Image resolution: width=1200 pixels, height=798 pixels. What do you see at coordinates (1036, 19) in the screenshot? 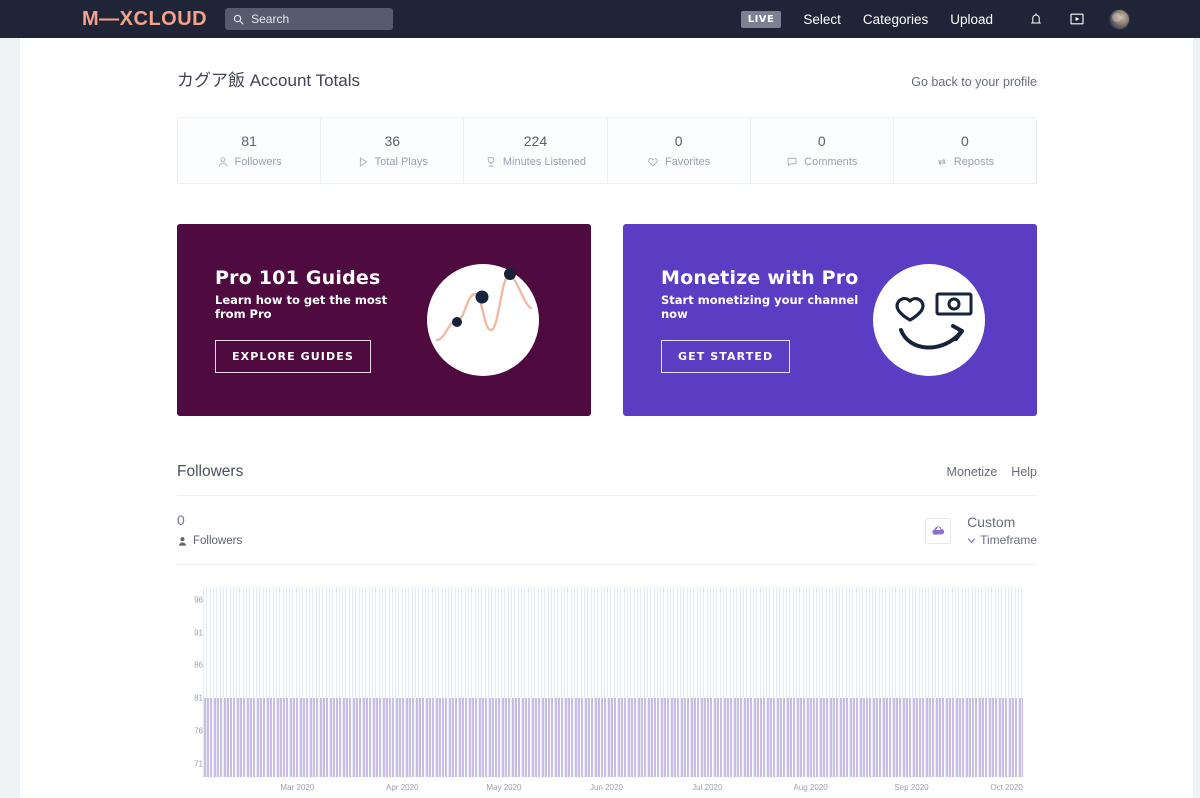
I see `bell-icon` at bounding box center [1036, 19].